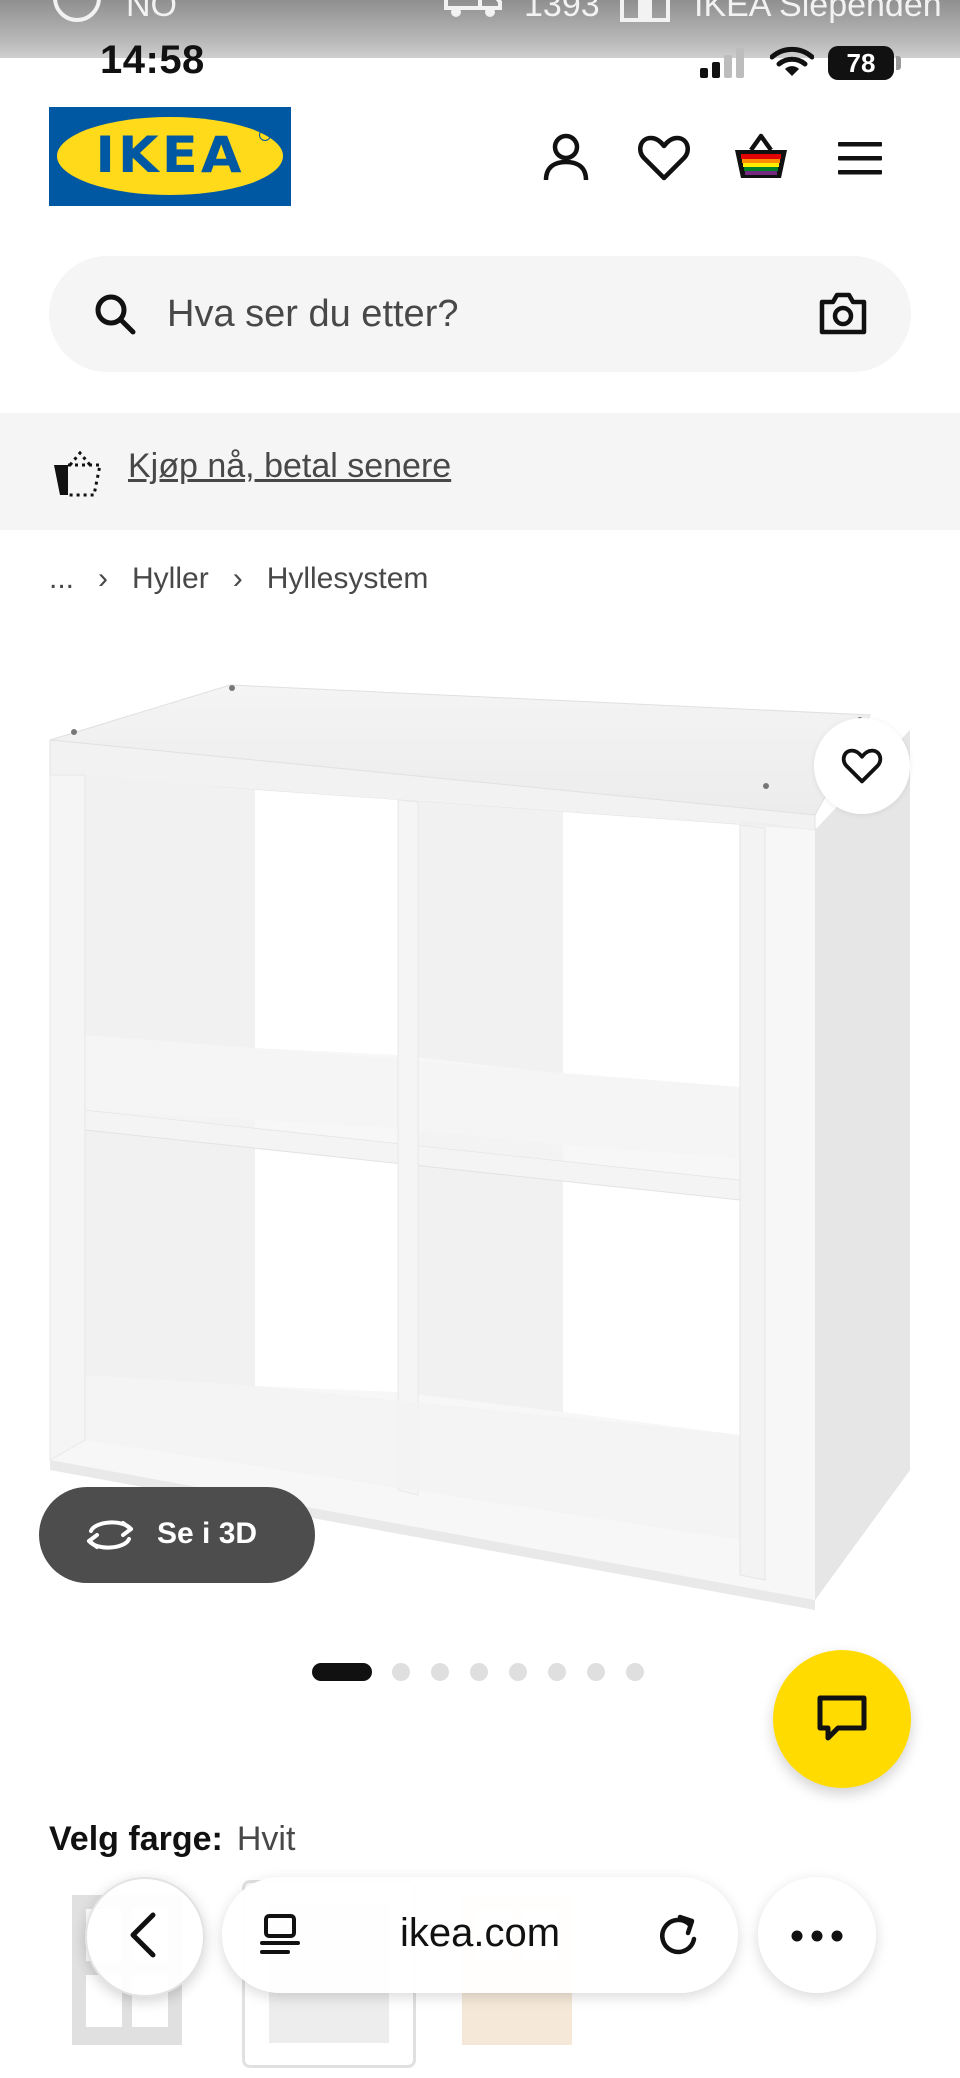 This screenshot has height=2078, width=960. Describe the element at coordinates (860, 158) in the screenshot. I see `menu-icon` at that location.